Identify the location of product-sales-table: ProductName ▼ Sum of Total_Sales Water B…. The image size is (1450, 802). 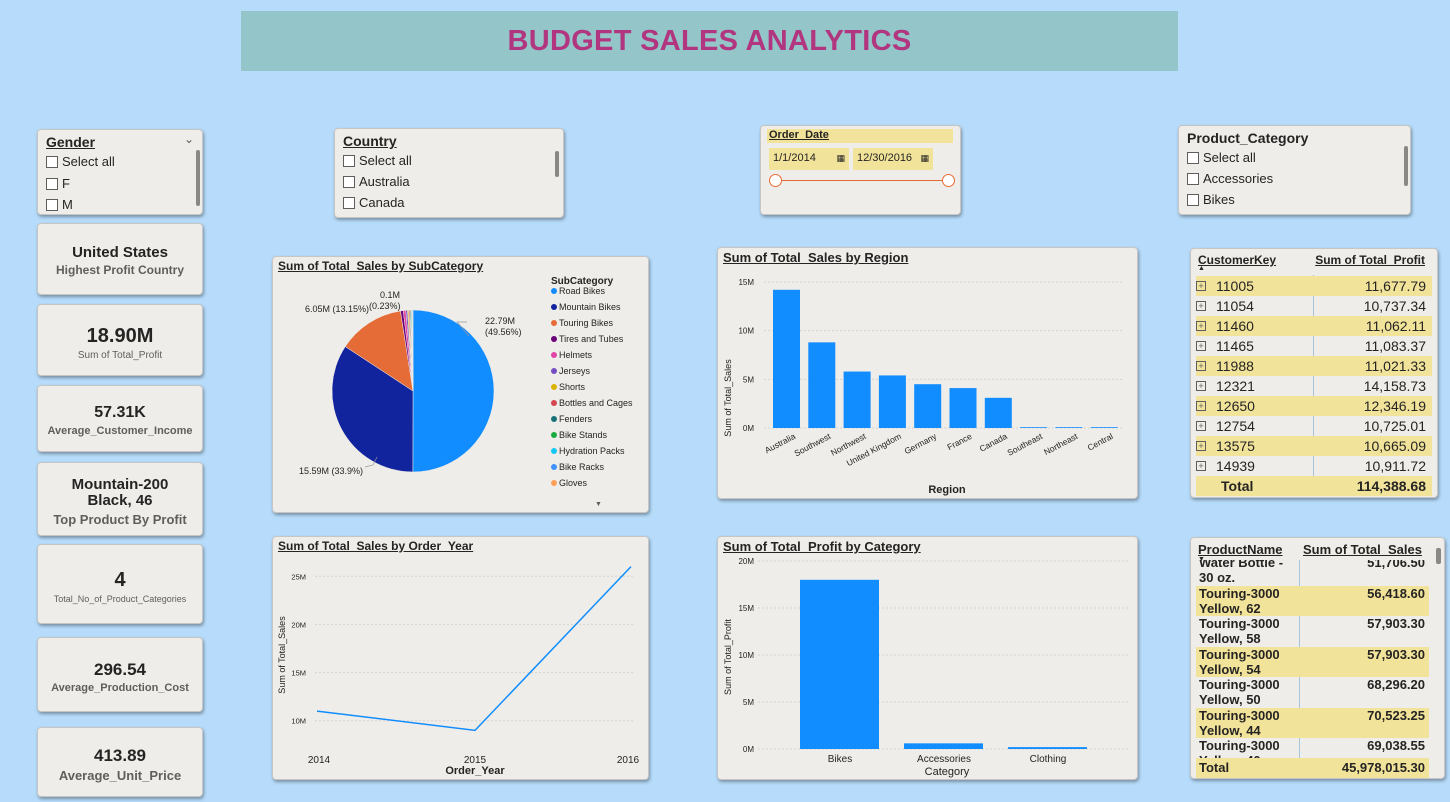
(1317, 658).